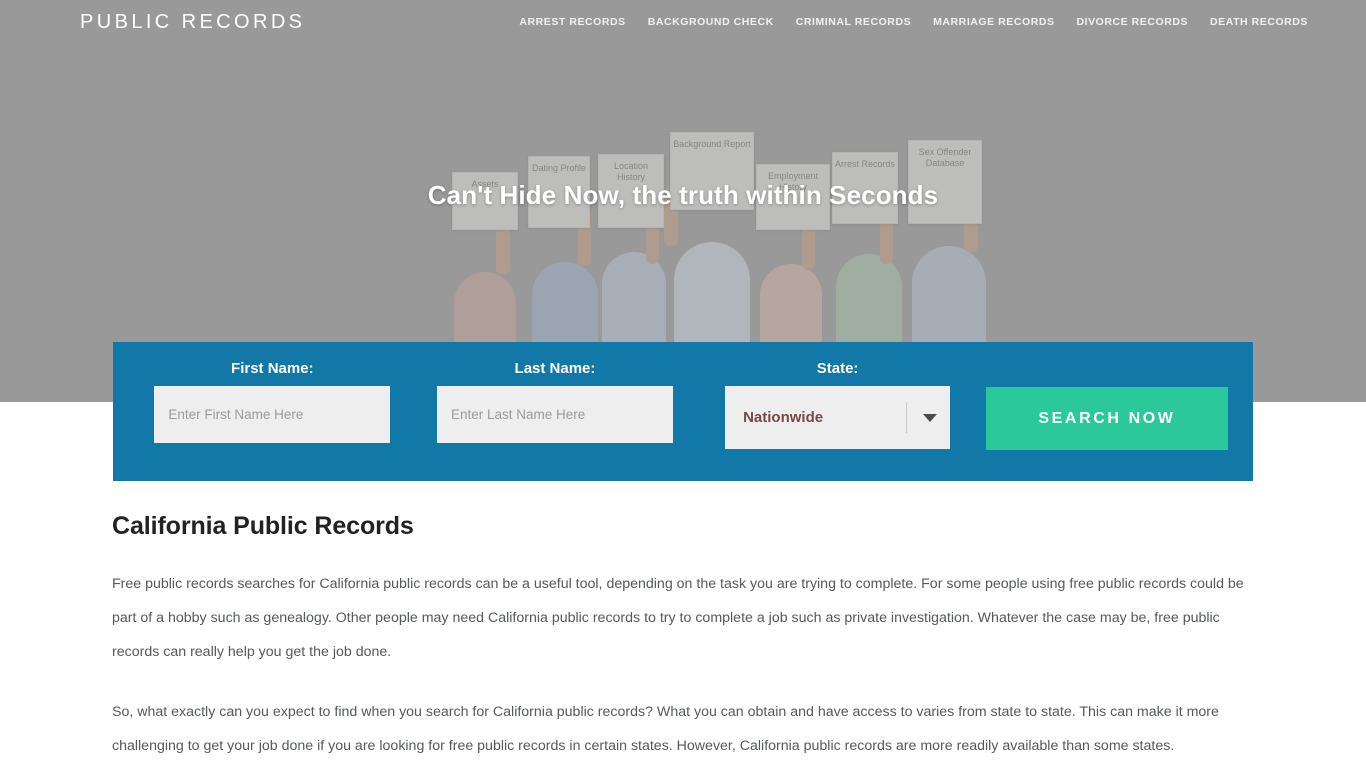  I want to click on page-title: California Public Records, so click(263, 526).